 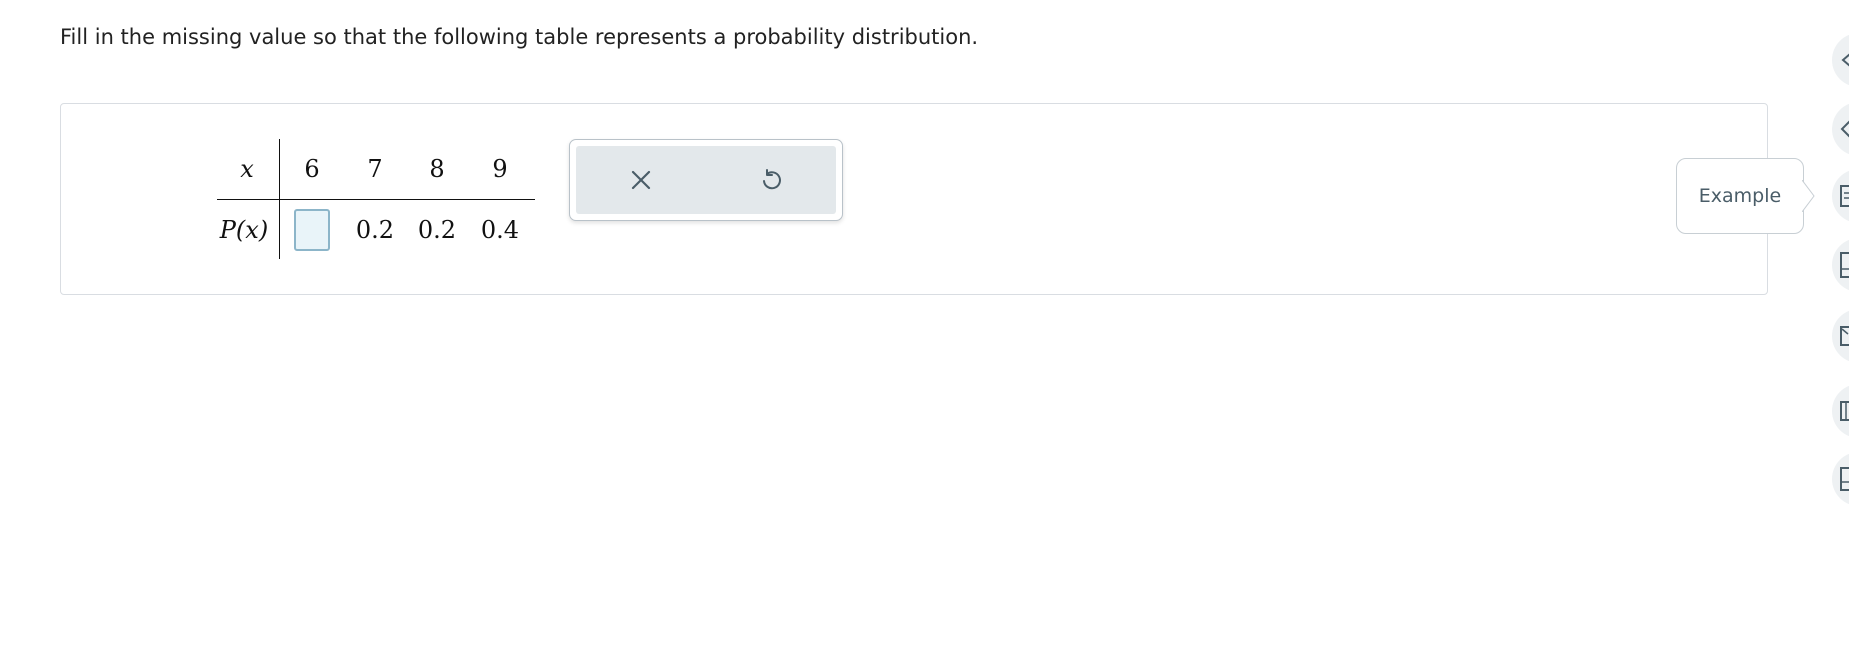 What do you see at coordinates (312, 230) in the screenshot?
I see `missing-probability-input` at bounding box center [312, 230].